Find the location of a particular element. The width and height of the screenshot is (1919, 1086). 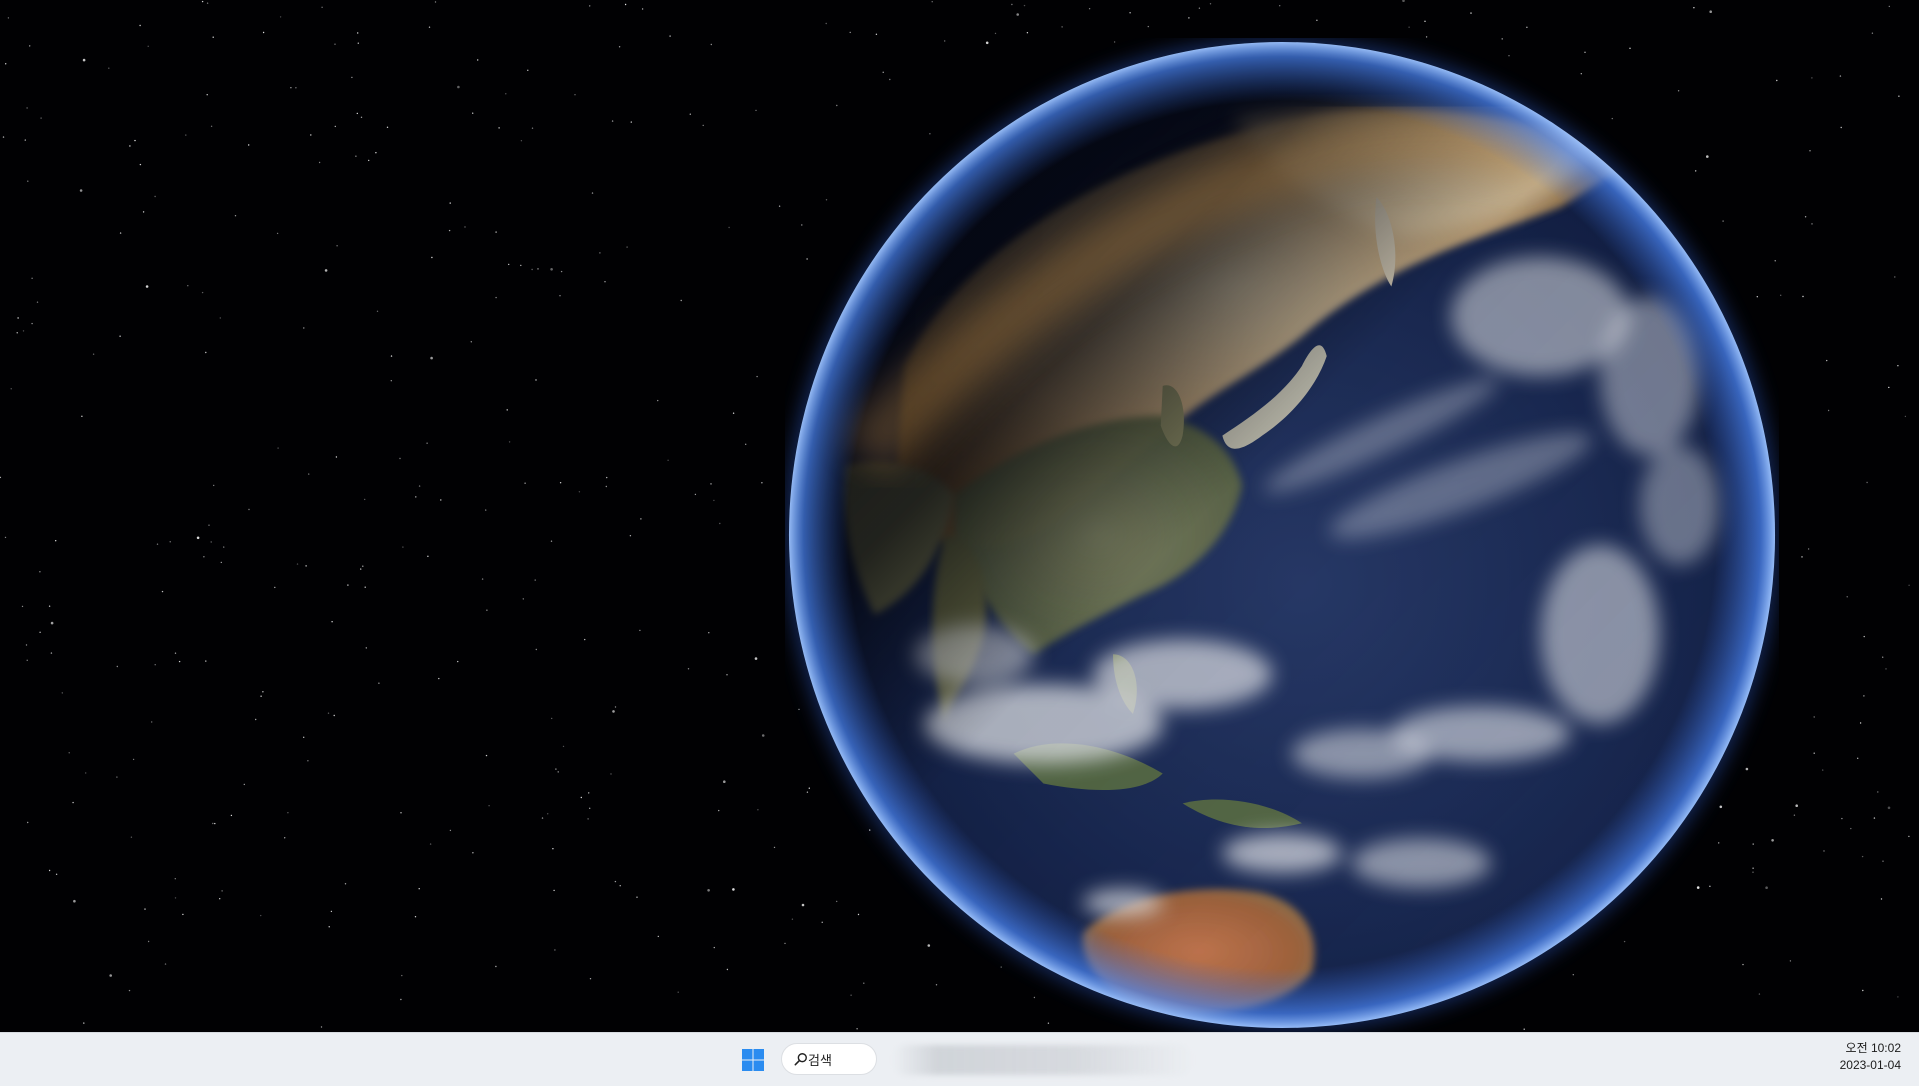

system-clock: 오전 10:02 2023-01-04 is located at coordinates (1870, 1057).